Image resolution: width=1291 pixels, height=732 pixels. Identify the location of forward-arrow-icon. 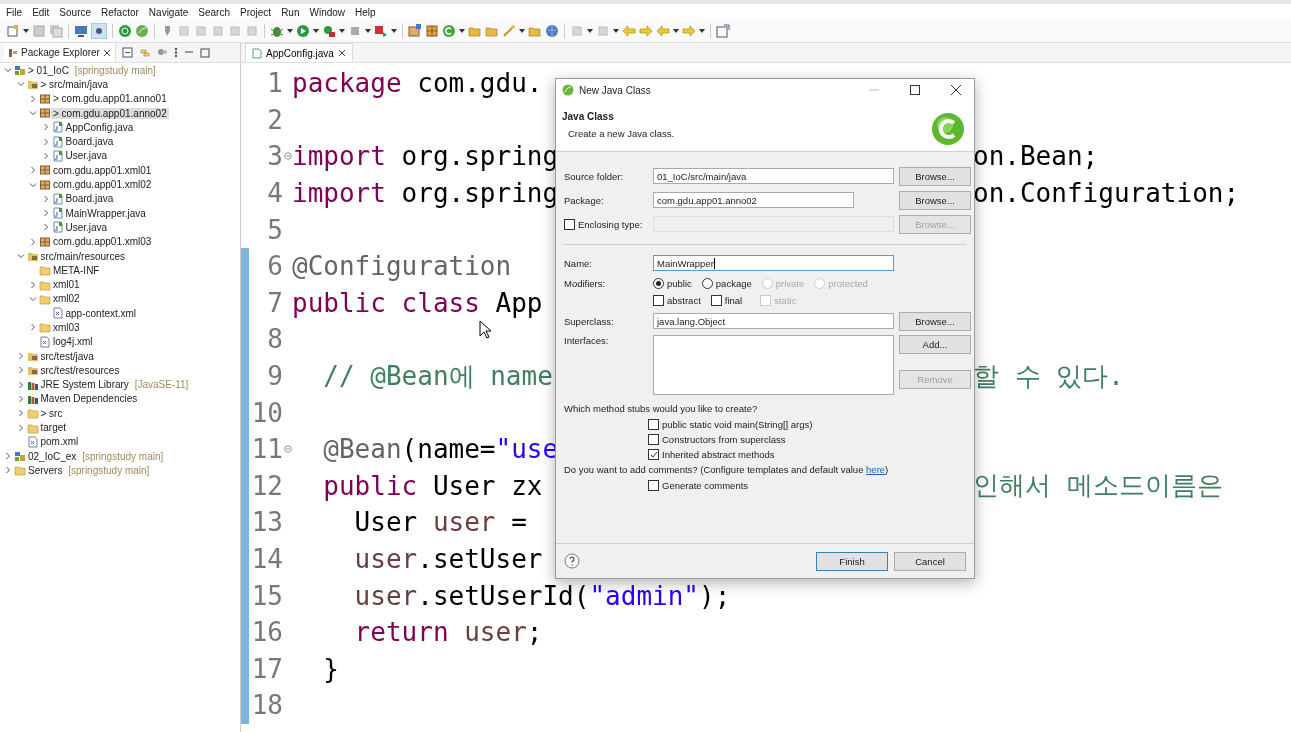
(646, 31).